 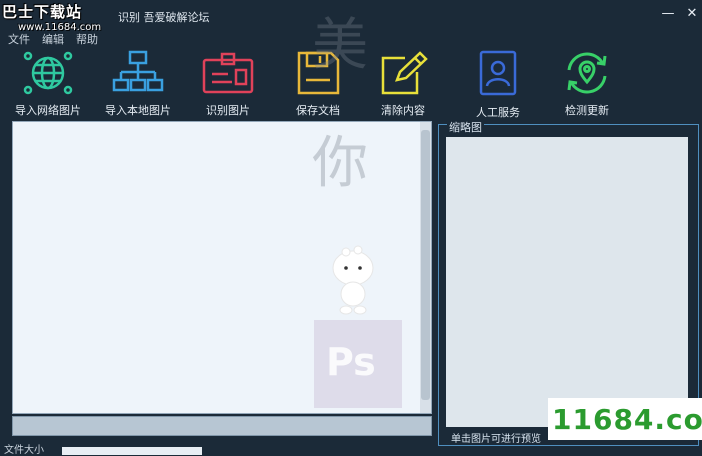 What do you see at coordinates (498, 112) in the screenshot?
I see `toolbar-label: 人工服务` at bounding box center [498, 112].